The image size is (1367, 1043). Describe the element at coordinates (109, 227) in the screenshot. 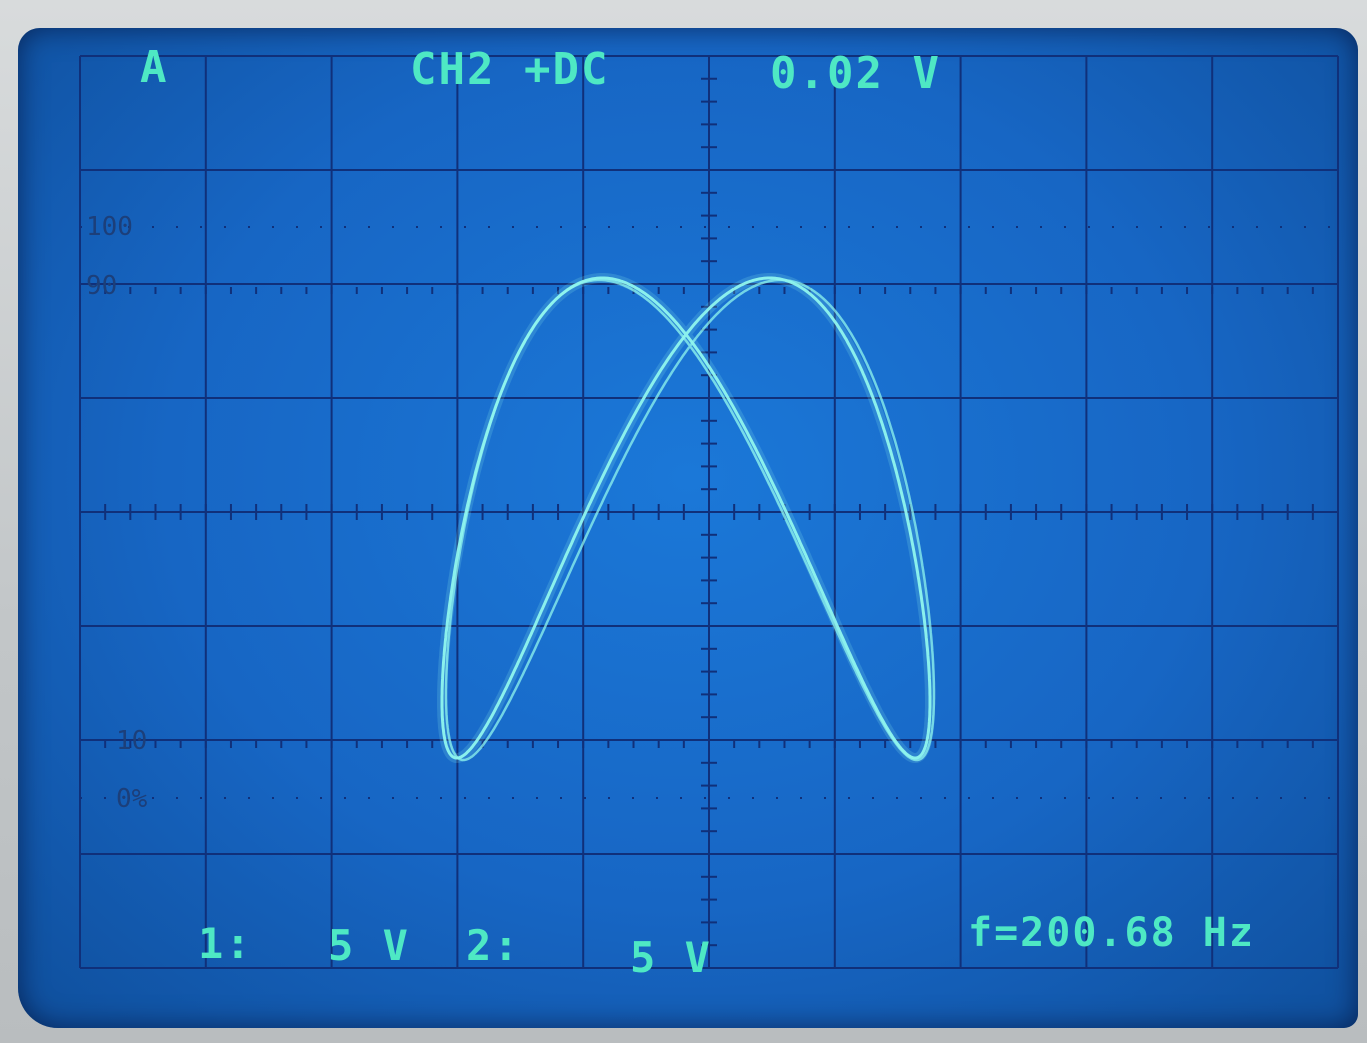

I see `graticule-label-100: 100` at that location.